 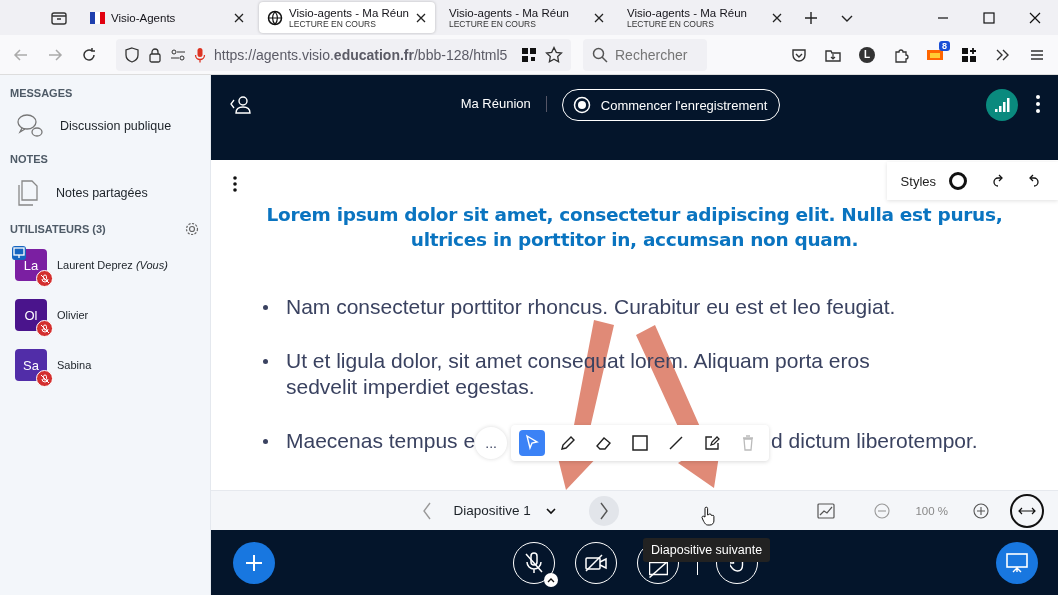 What do you see at coordinates (505, 510) in the screenshot?
I see `slide-select: Diapositive 1` at bounding box center [505, 510].